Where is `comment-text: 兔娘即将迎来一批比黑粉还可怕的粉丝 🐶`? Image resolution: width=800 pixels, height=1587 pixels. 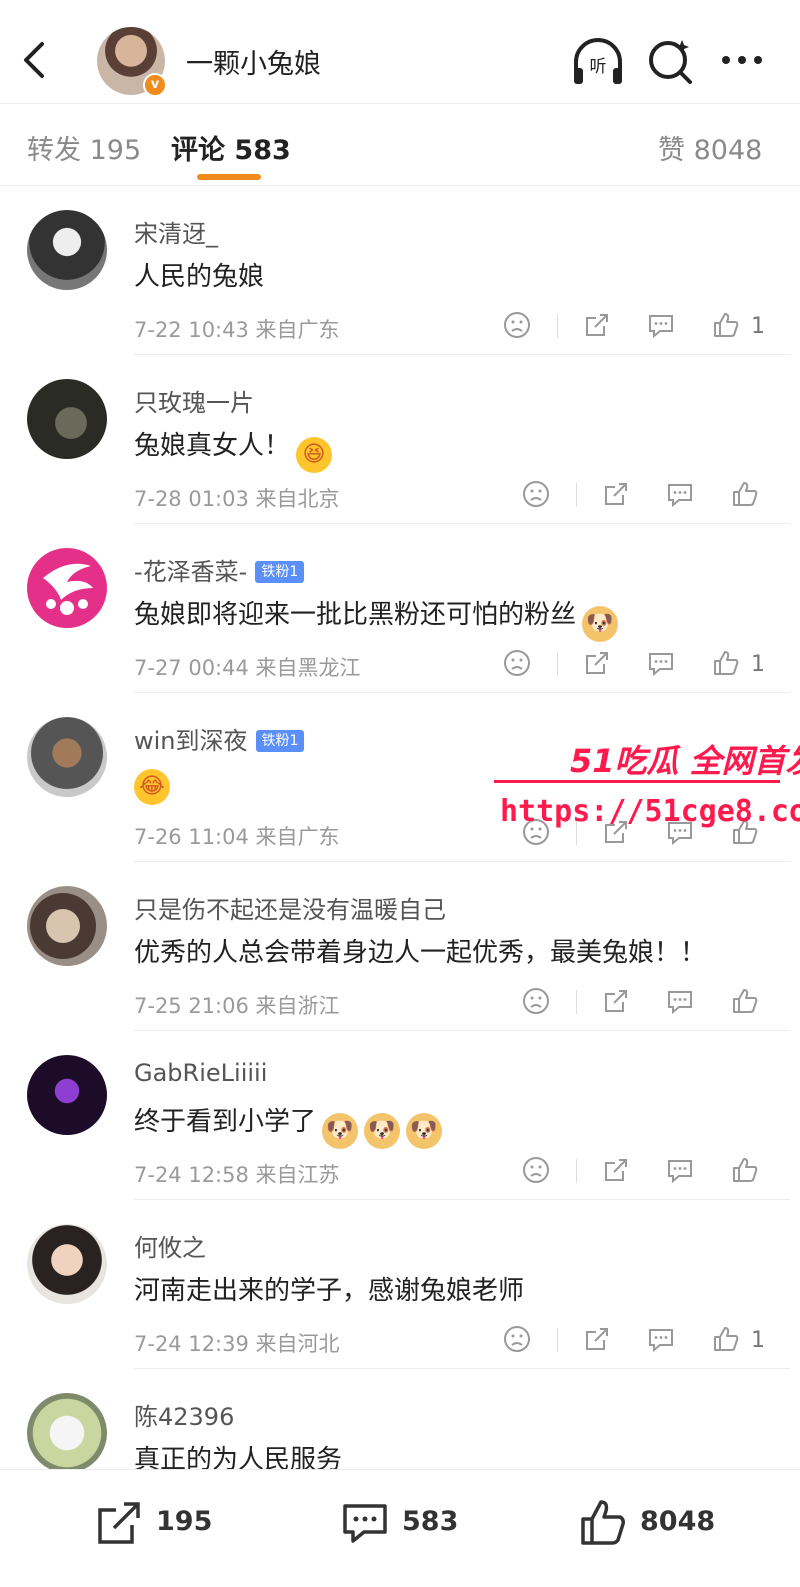 comment-text: 兔娘即将迎来一批比黑粉还可怕的粉丝 🐶 is located at coordinates (376, 618).